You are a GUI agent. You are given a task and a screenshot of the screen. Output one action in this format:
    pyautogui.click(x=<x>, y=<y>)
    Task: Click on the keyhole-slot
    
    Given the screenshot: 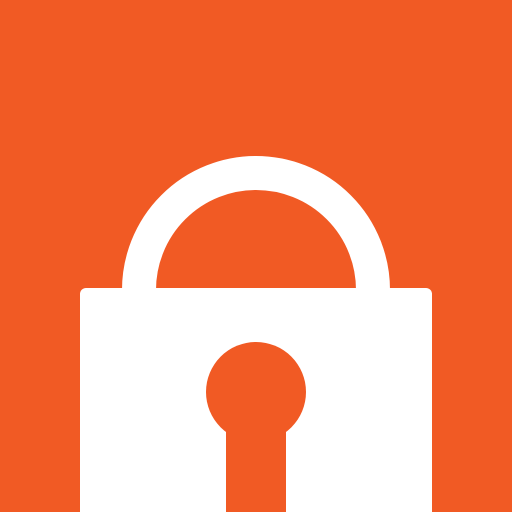 What is the action you would take?
    pyautogui.click(x=256, y=452)
    